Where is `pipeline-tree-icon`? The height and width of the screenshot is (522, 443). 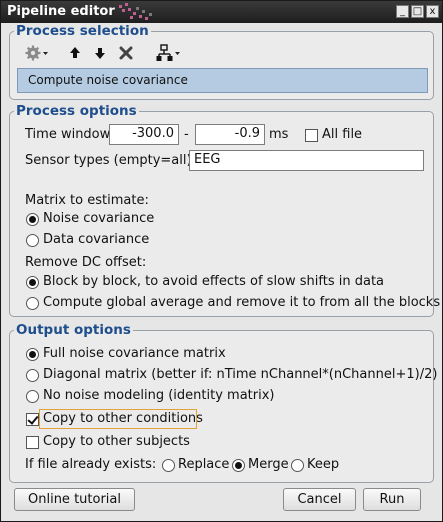
pipeline-tree-icon is located at coordinates (169, 53).